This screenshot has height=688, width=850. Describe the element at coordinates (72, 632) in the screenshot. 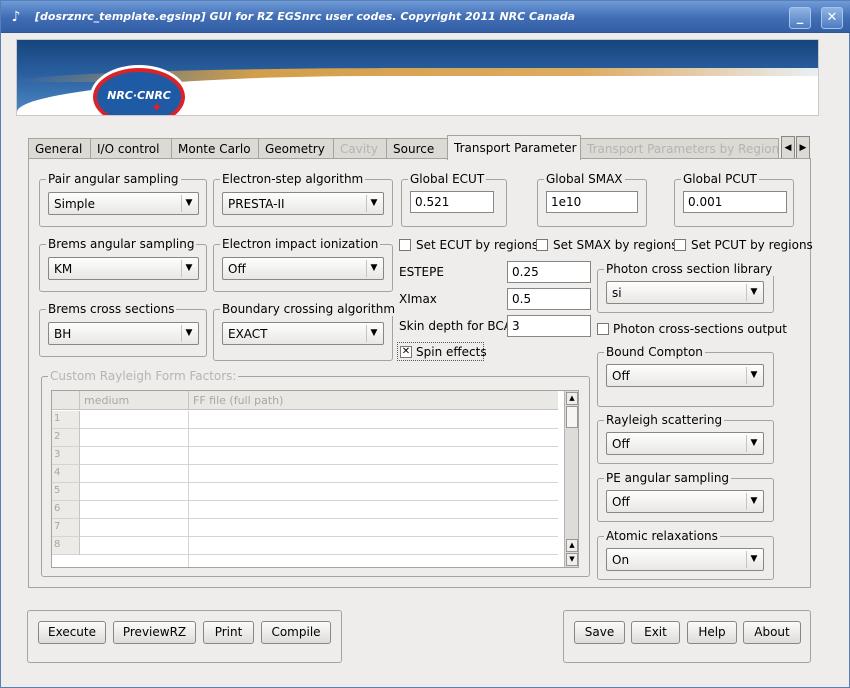

I see `execute-button: Execute` at that location.